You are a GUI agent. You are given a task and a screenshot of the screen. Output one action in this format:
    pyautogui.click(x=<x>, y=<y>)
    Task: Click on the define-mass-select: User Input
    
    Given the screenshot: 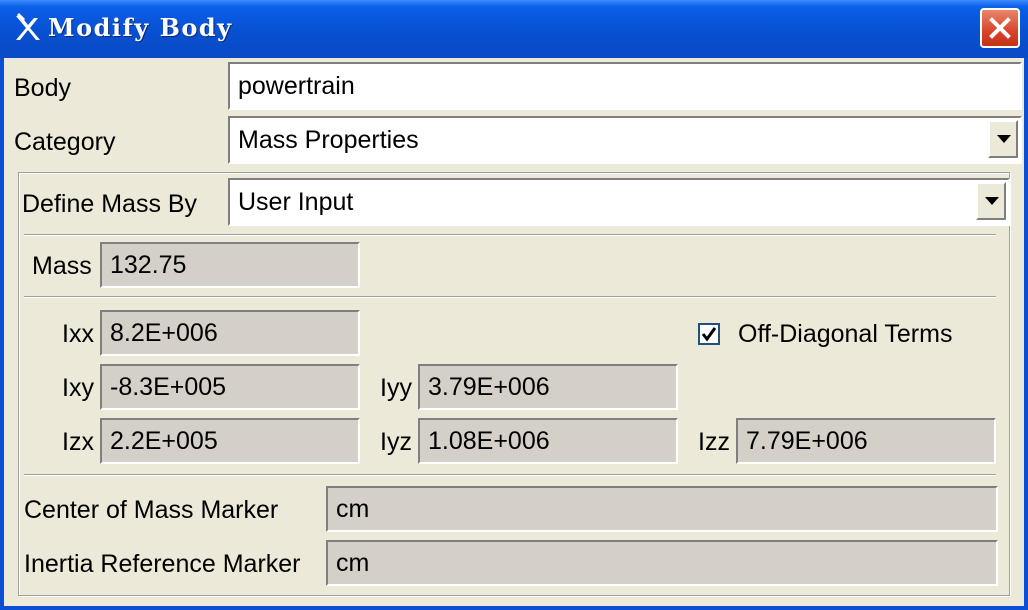 What is the action you would take?
    pyautogui.click(x=619, y=202)
    